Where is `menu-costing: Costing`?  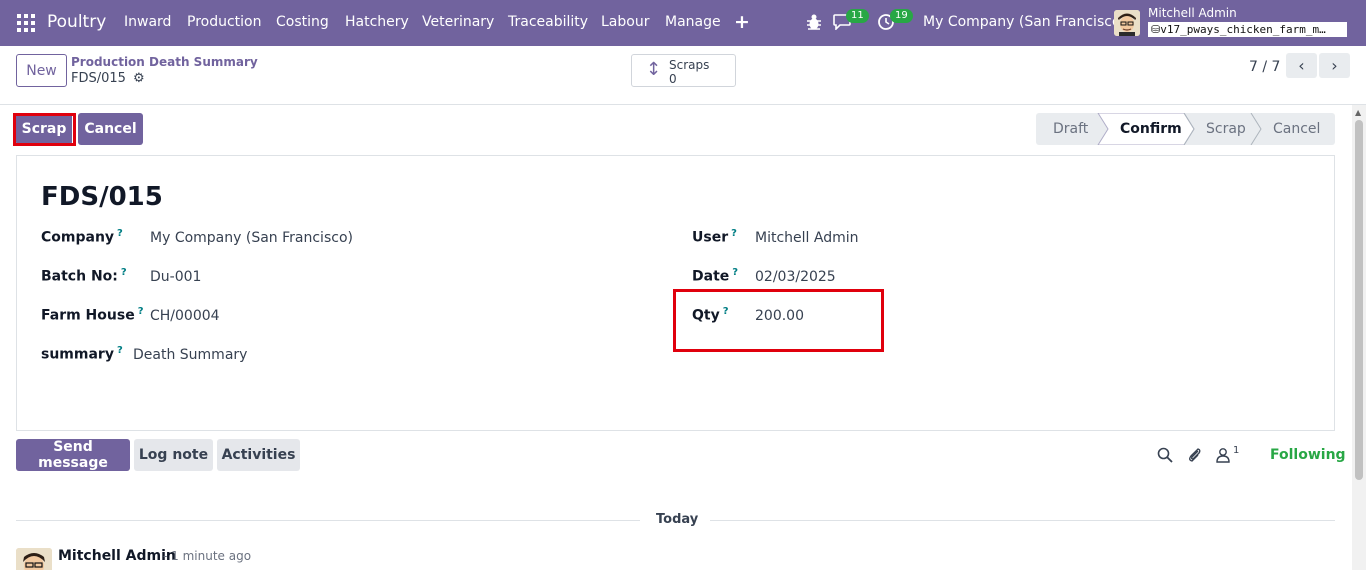
menu-costing: Costing is located at coordinates (302, 22).